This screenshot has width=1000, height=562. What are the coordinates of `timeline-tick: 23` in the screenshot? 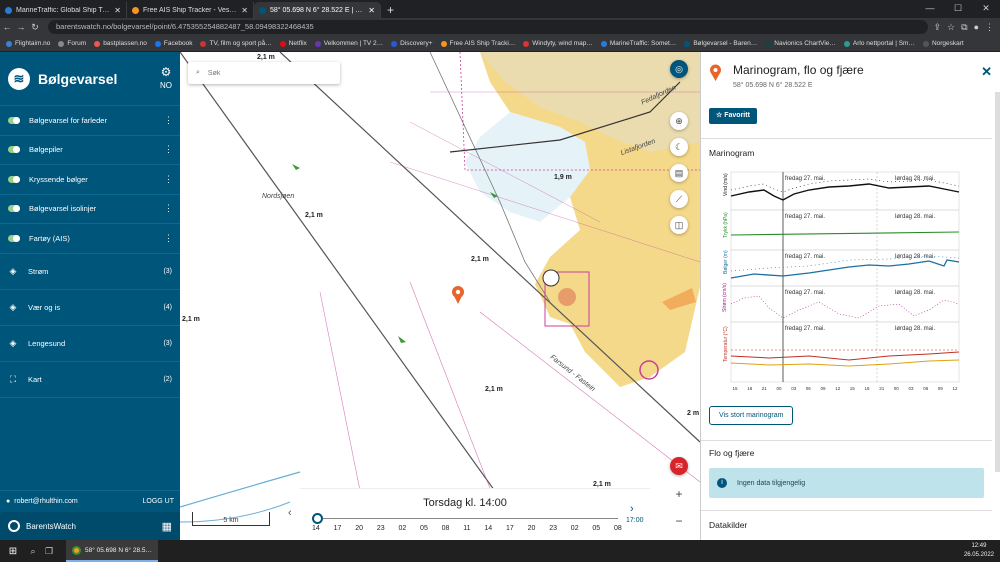 It's located at (553, 528).